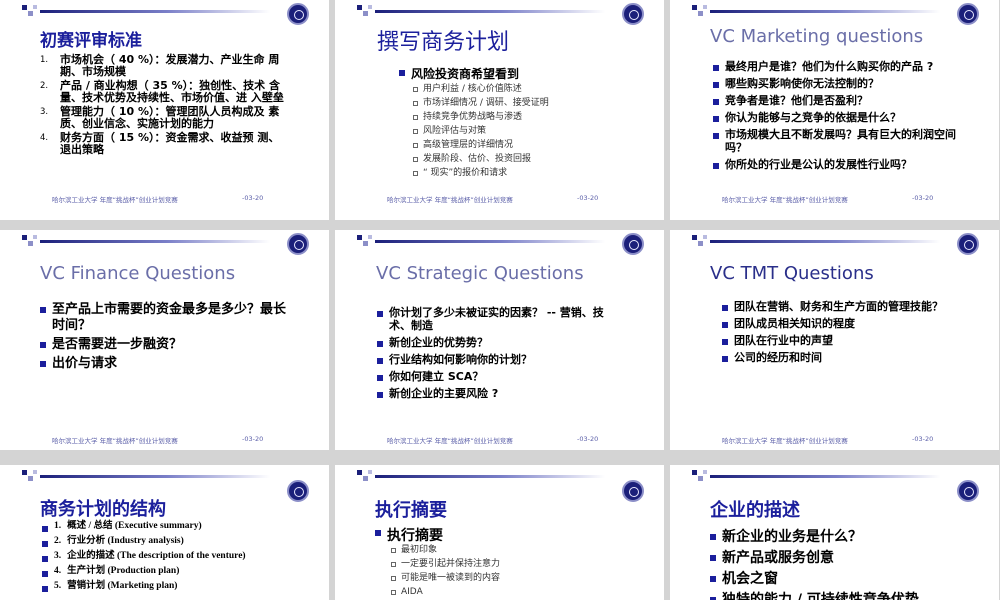 Image resolution: width=1000 pixels, height=600 pixels. I want to click on list-item: 你如何建立 SCA？, so click(499, 376).